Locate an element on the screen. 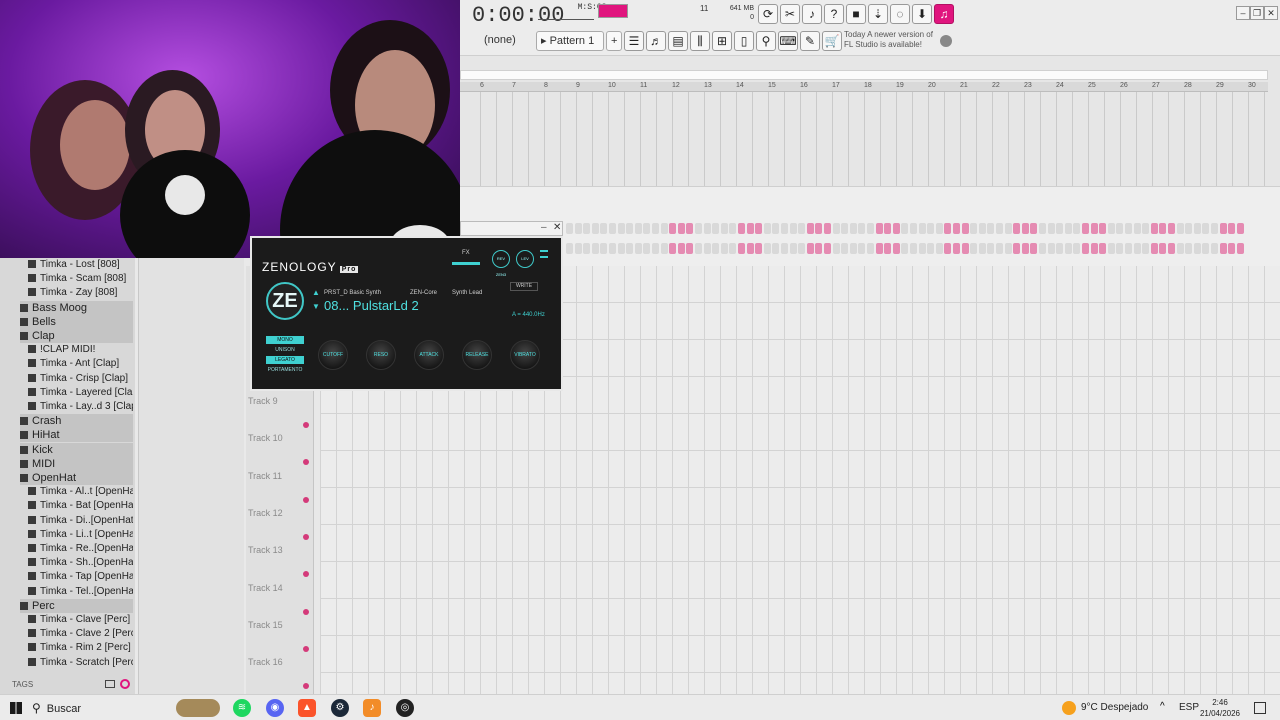 This screenshot has height=720, width=1280. track-label: Track 16 is located at coordinates (265, 662).